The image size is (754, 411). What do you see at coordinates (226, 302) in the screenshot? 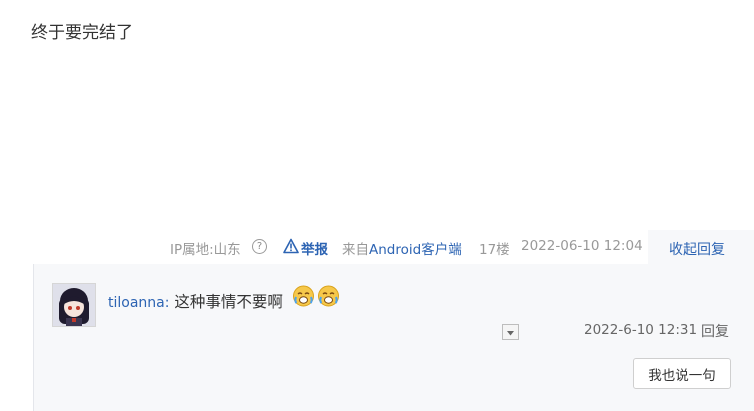
I see `reply-text: 这种事情不要啊` at bounding box center [226, 302].